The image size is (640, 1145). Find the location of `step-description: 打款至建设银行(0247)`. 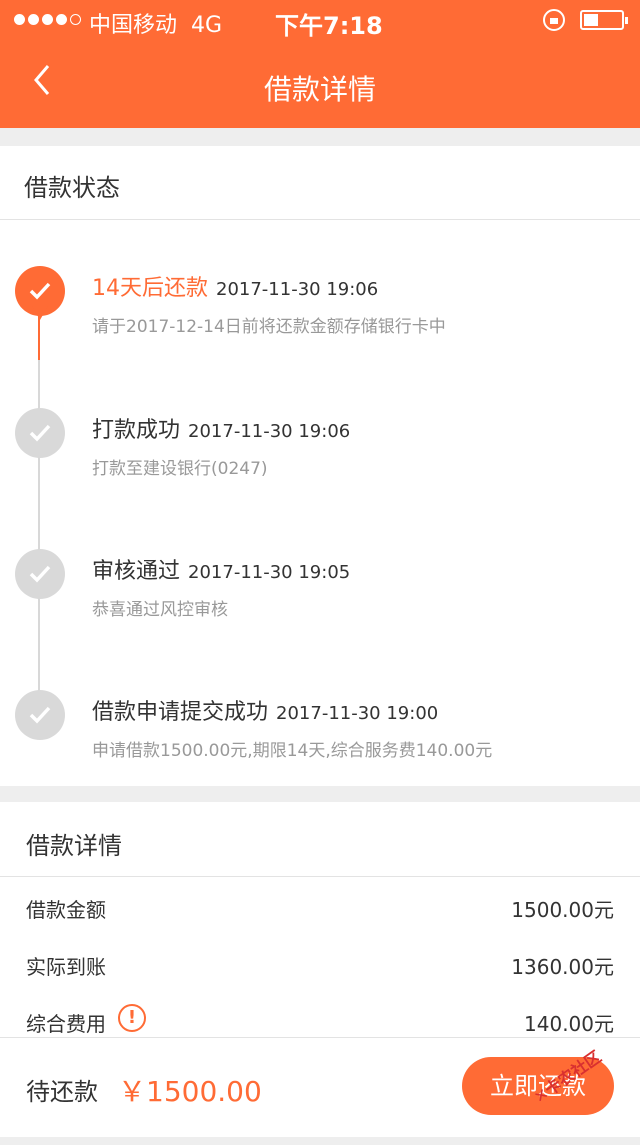

step-description: 打款至建设银行(0247) is located at coordinates (180, 469).